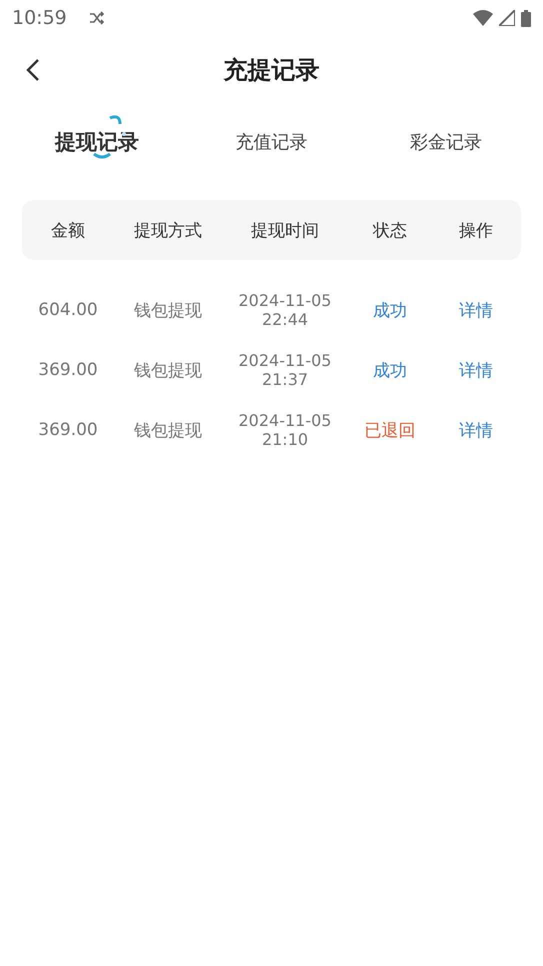  What do you see at coordinates (483, 18) in the screenshot?
I see `wifi-icon` at bounding box center [483, 18].